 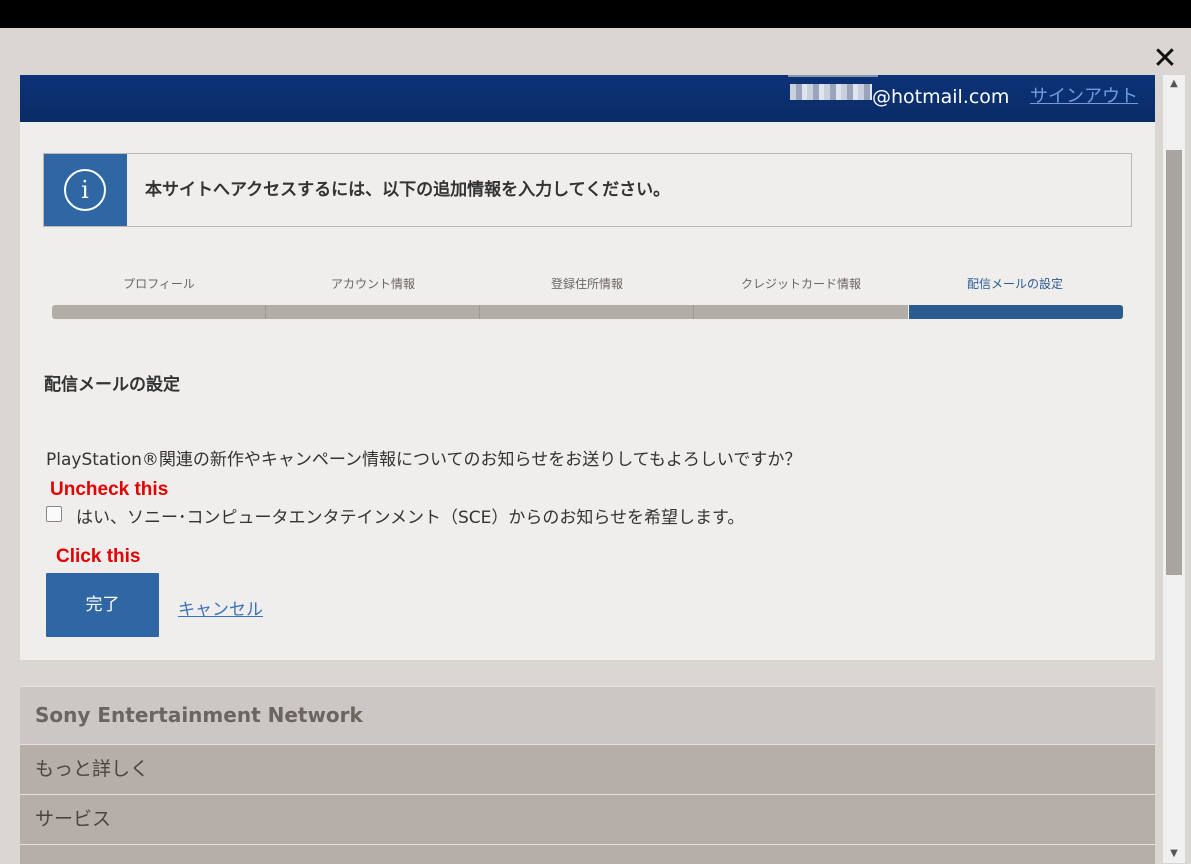 What do you see at coordinates (801, 312) in the screenshot?
I see `step-bar-credit-card` at bounding box center [801, 312].